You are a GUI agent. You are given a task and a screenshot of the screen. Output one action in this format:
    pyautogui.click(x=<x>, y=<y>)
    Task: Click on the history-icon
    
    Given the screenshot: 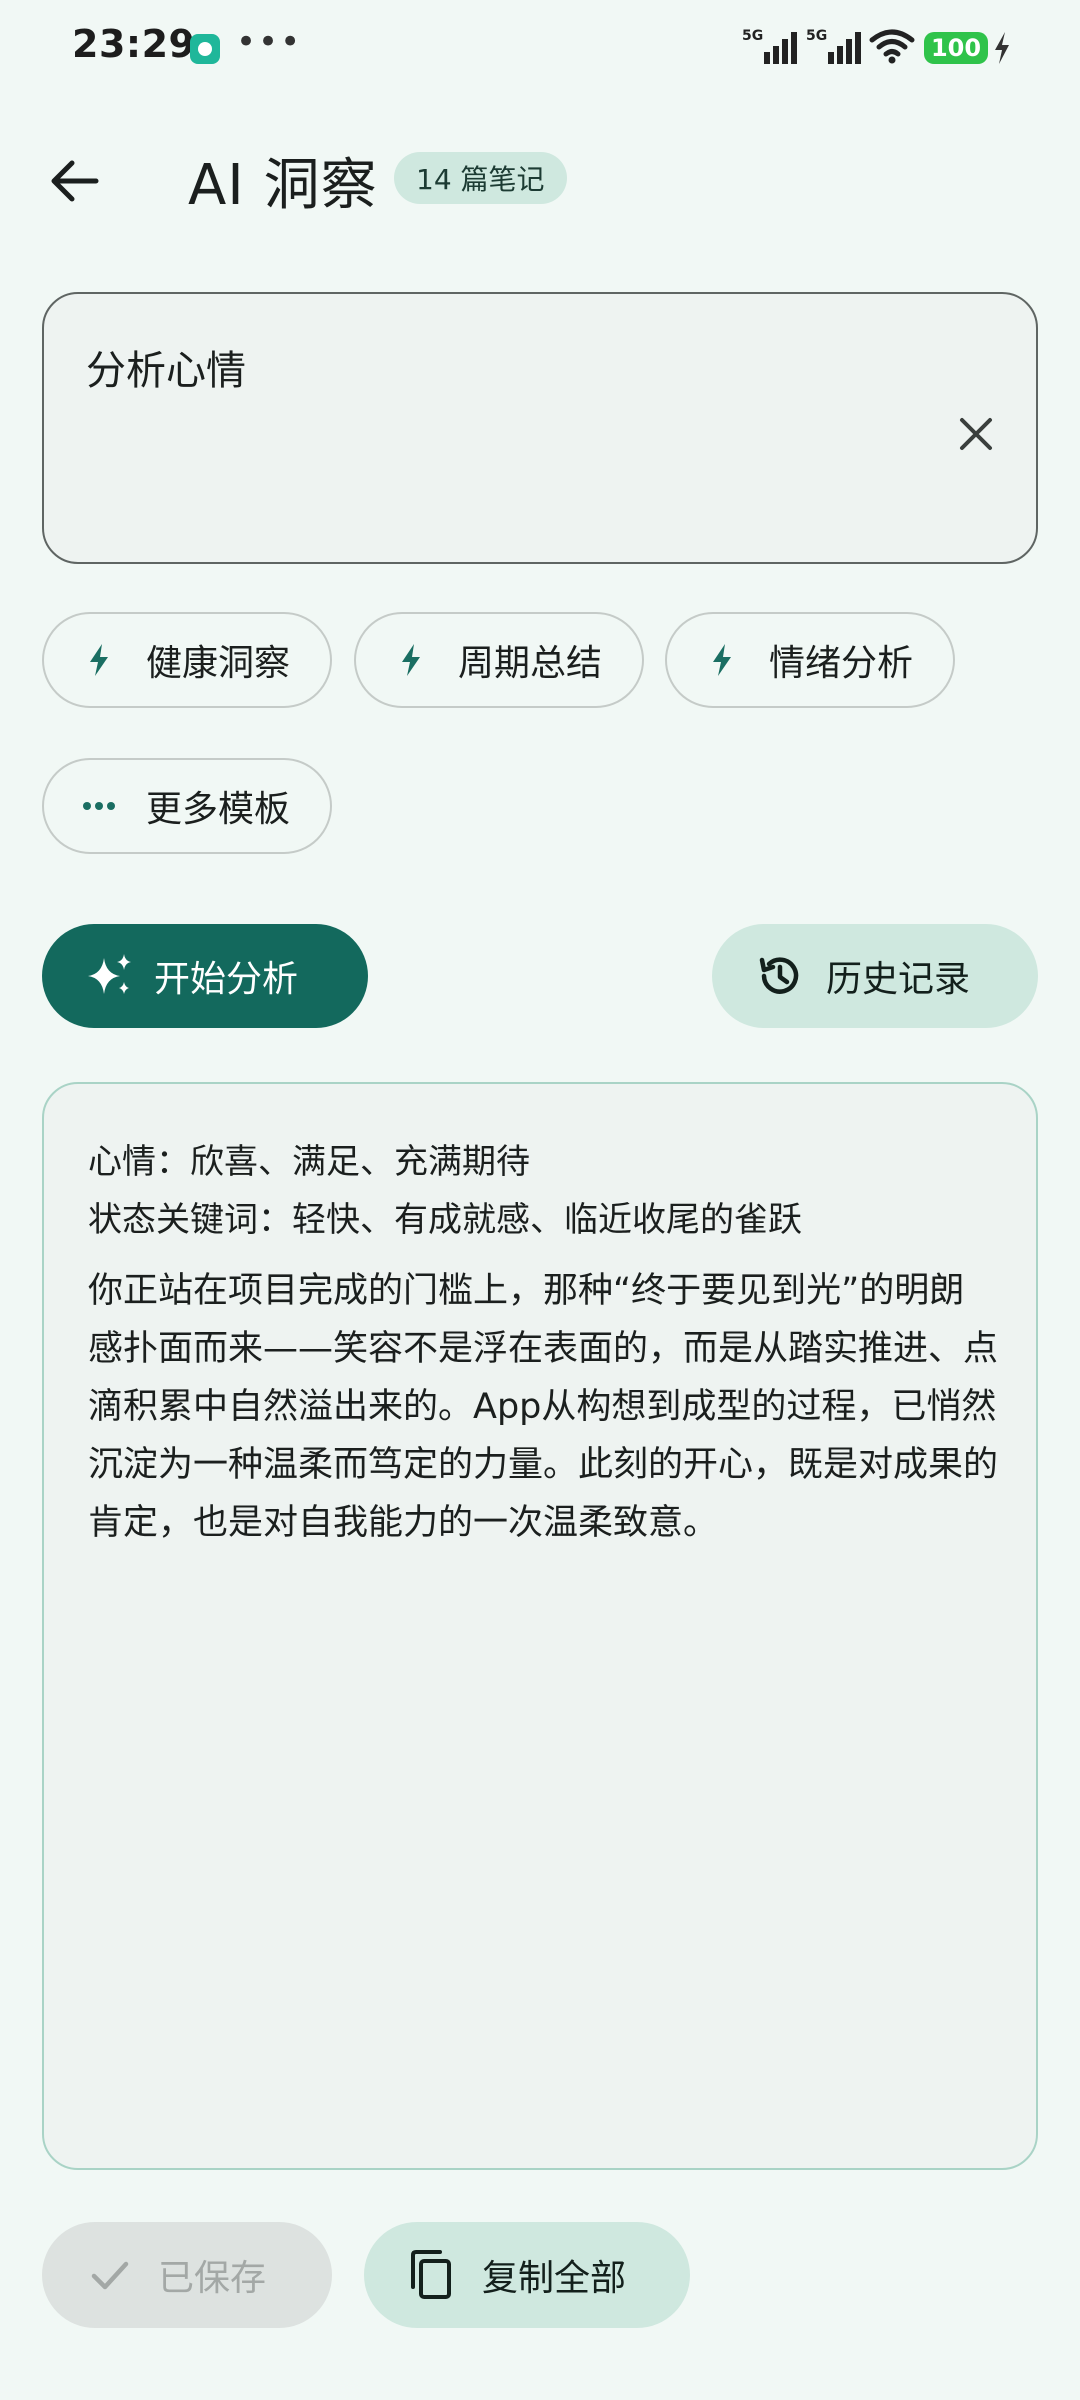 What is the action you would take?
    pyautogui.click(x=780, y=976)
    